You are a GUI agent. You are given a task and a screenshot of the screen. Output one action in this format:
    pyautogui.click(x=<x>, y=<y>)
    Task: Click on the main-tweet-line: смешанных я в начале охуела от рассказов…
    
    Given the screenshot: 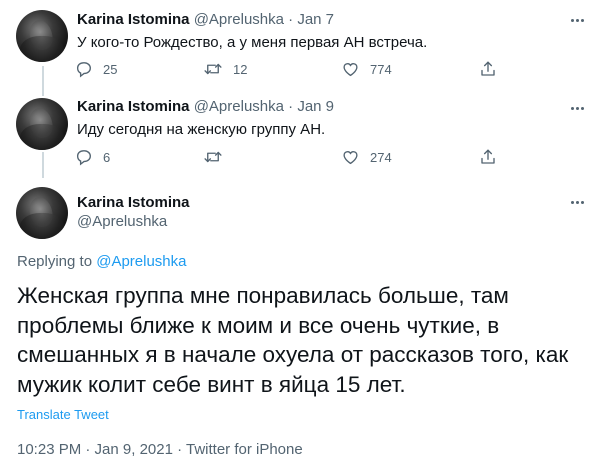 What is the action you would take?
    pyautogui.click(x=293, y=354)
    